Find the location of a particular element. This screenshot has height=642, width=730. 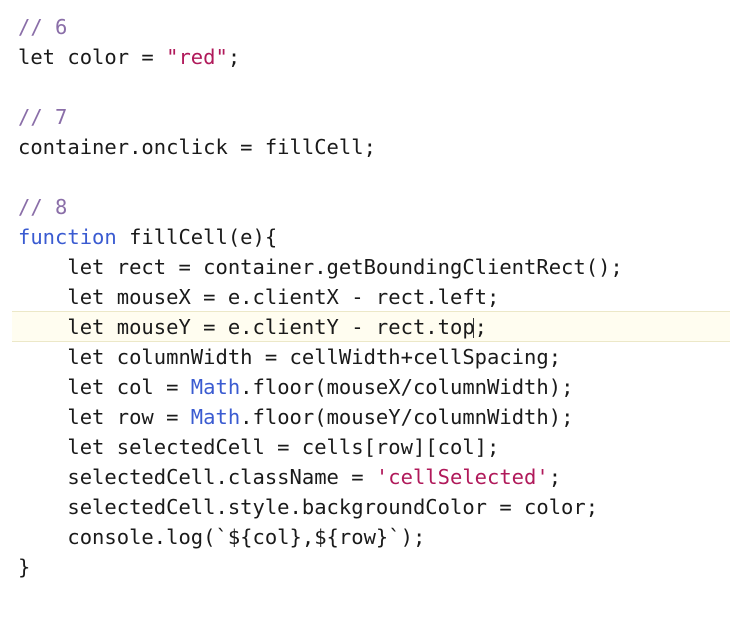

code-line: } is located at coordinates (365, 567).